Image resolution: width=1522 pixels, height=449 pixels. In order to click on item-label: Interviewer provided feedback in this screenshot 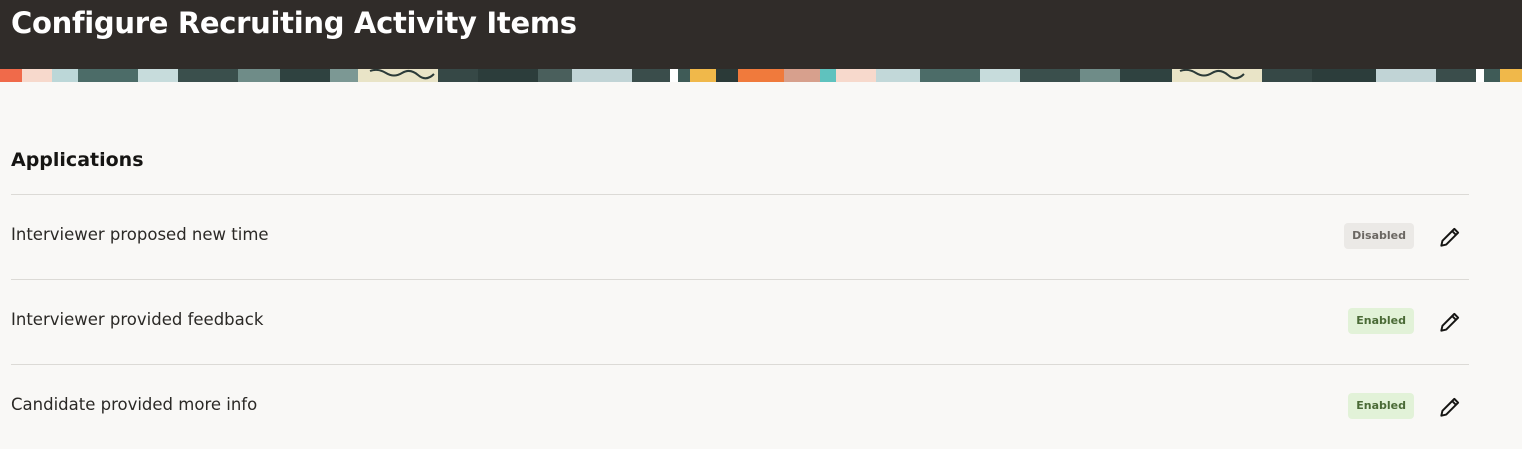, I will do `click(137, 319)`.